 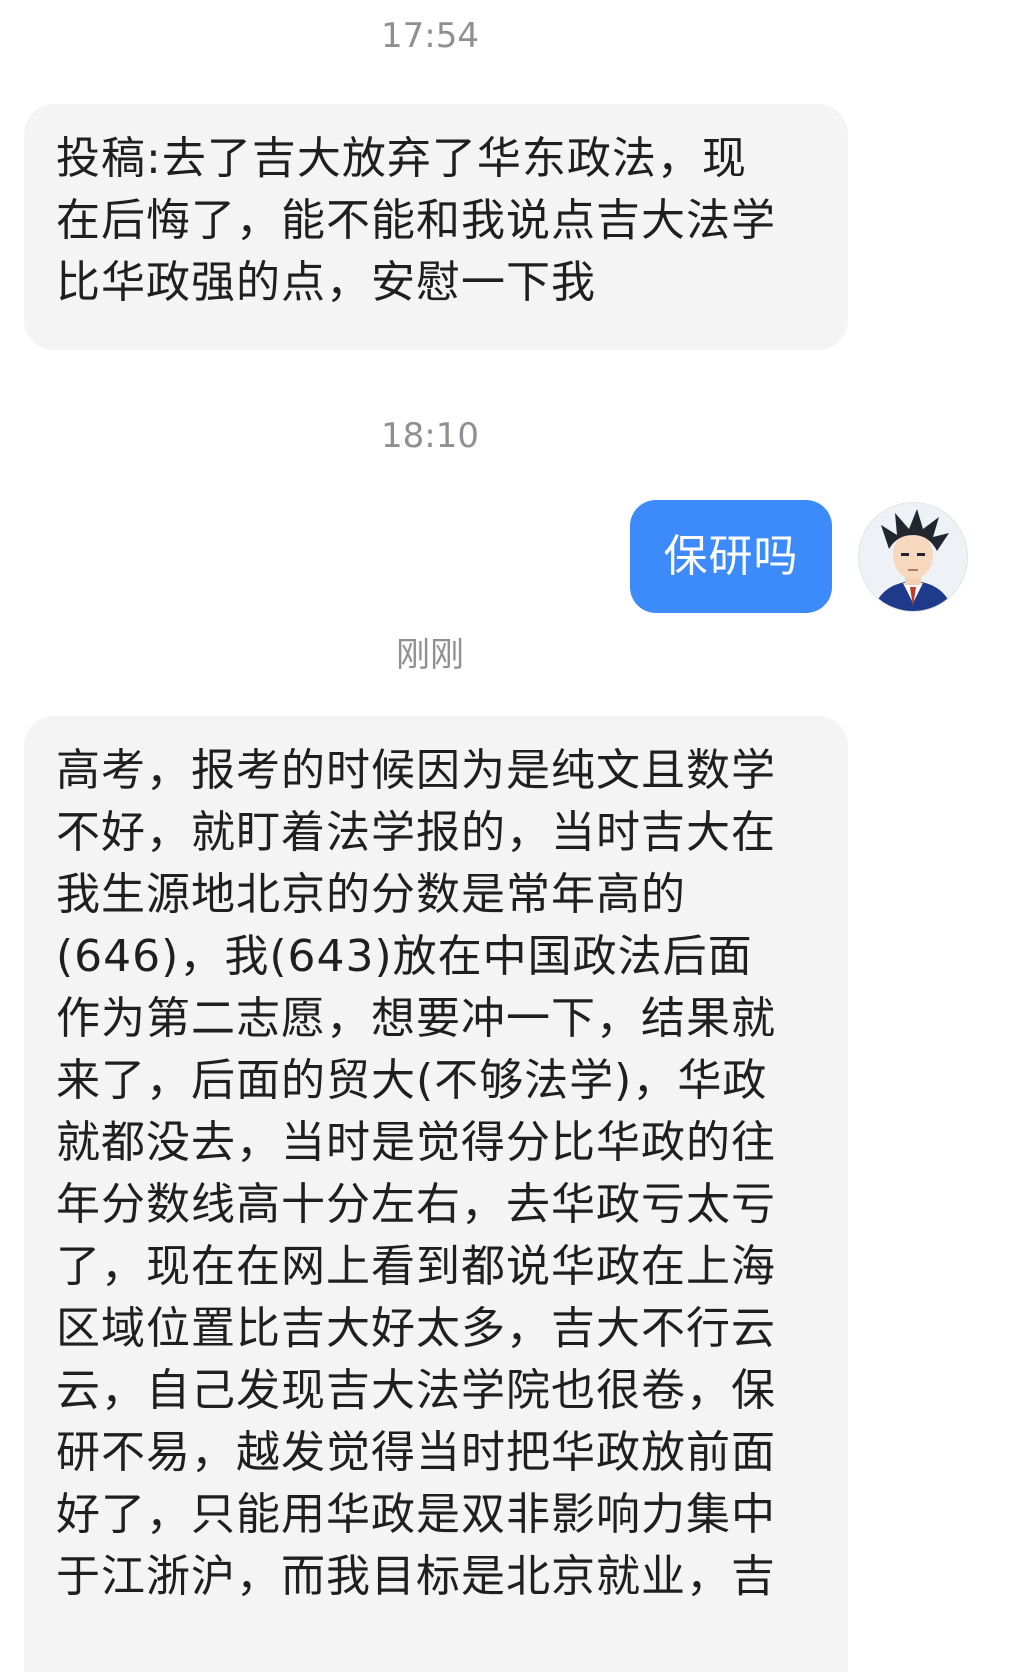 I want to click on timestamp-just-now: 刚刚, so click(x=430, y=655).